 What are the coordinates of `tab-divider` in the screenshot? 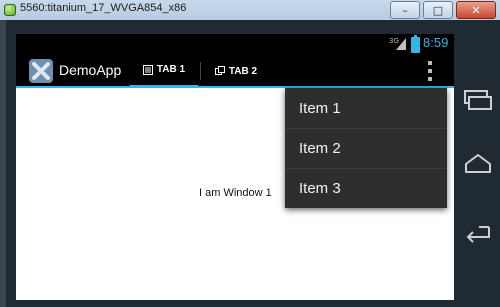 It's located at (200, 71).